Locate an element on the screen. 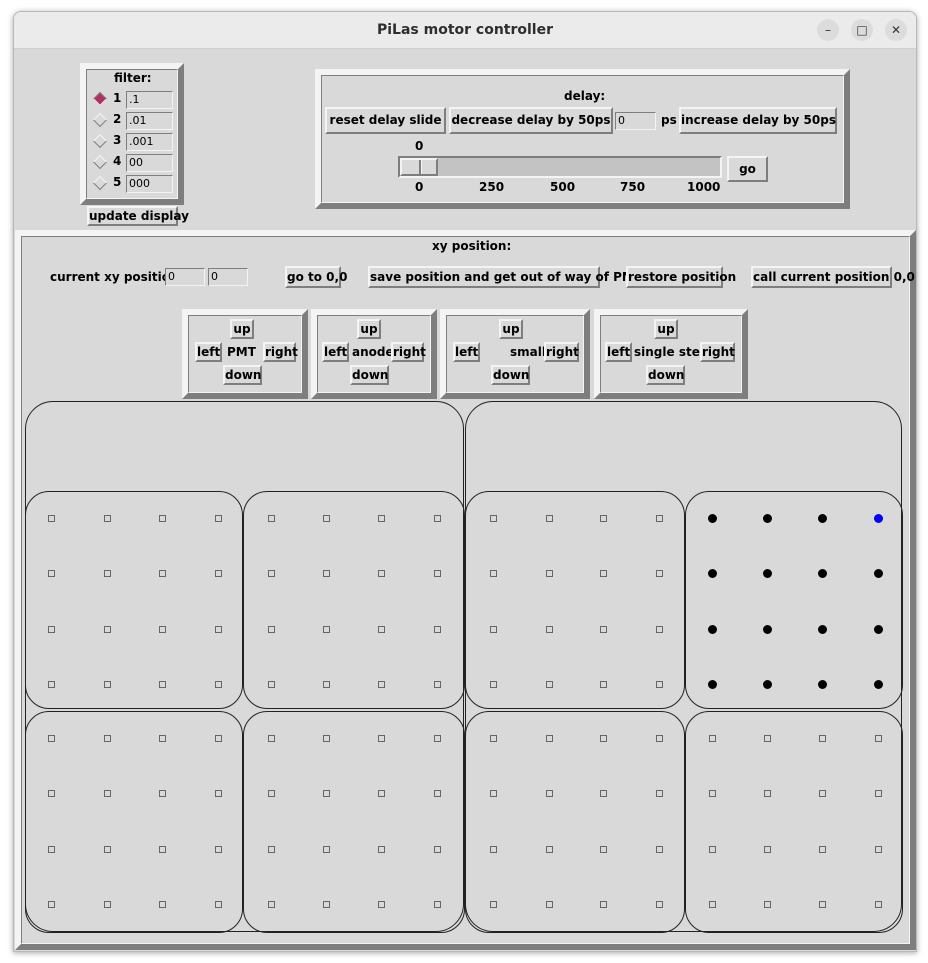 The width and height of the screenshot is (928, 963). pad-3-down-button: down is located at coordinates (510, 375).